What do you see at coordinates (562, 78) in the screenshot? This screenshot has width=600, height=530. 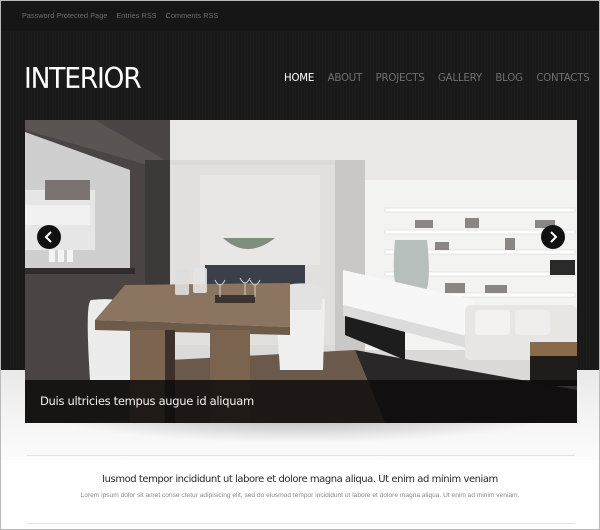 I see `nav-contacts: CONTACTS` at bounding box center [562, 78].